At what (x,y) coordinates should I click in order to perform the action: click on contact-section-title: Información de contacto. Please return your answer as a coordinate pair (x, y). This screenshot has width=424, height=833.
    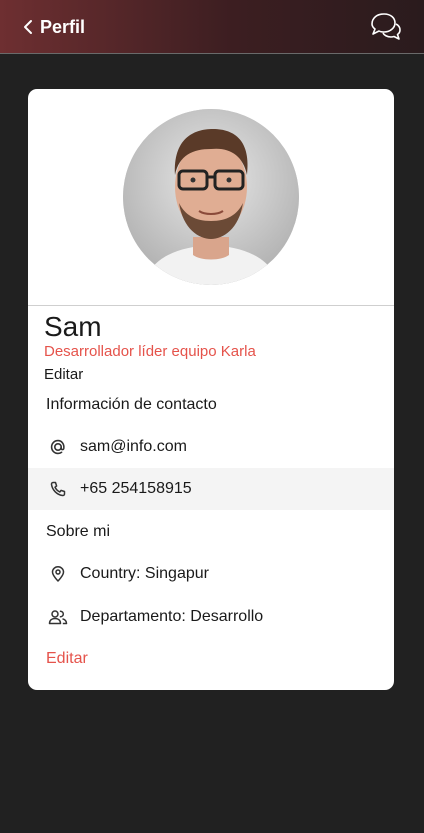
    Looking at the image, I should click on (131, 404).